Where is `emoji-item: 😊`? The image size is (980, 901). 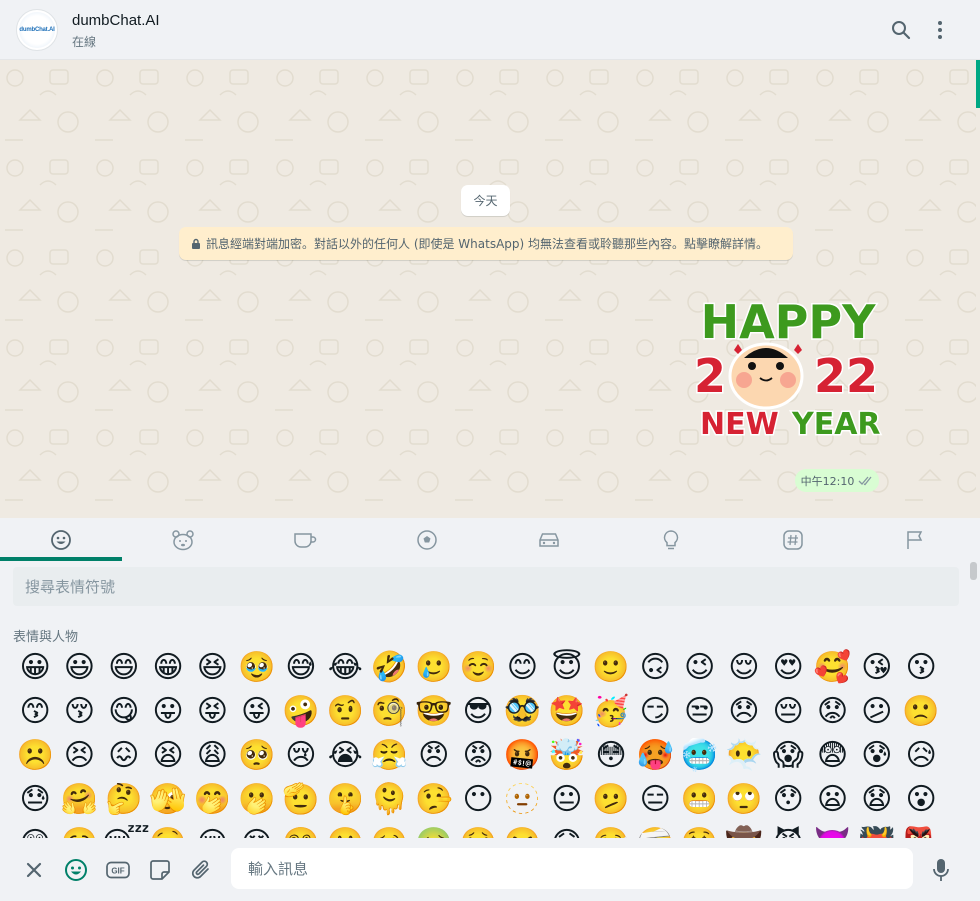 emoji-item: 😊 is located at coordinates (522, 668).